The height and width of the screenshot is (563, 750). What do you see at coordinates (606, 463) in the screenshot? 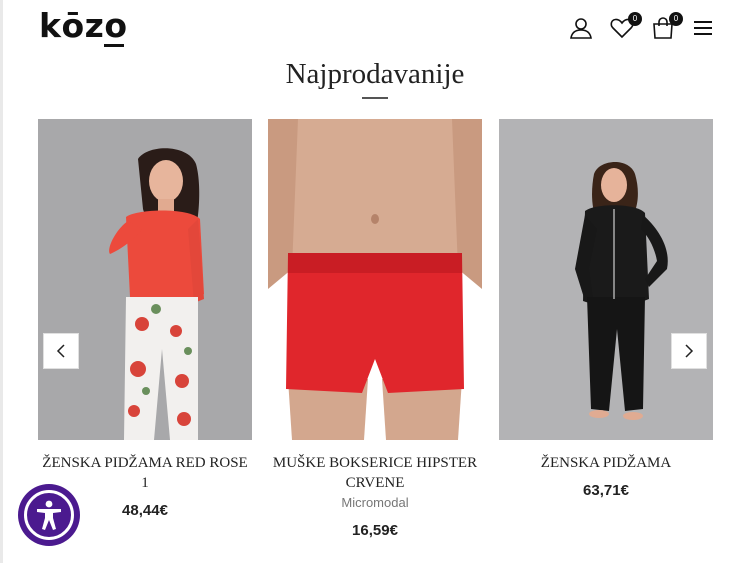
I see `product-name: ŽENSKA PIDŽAMA` at bounding box center [606, 463].